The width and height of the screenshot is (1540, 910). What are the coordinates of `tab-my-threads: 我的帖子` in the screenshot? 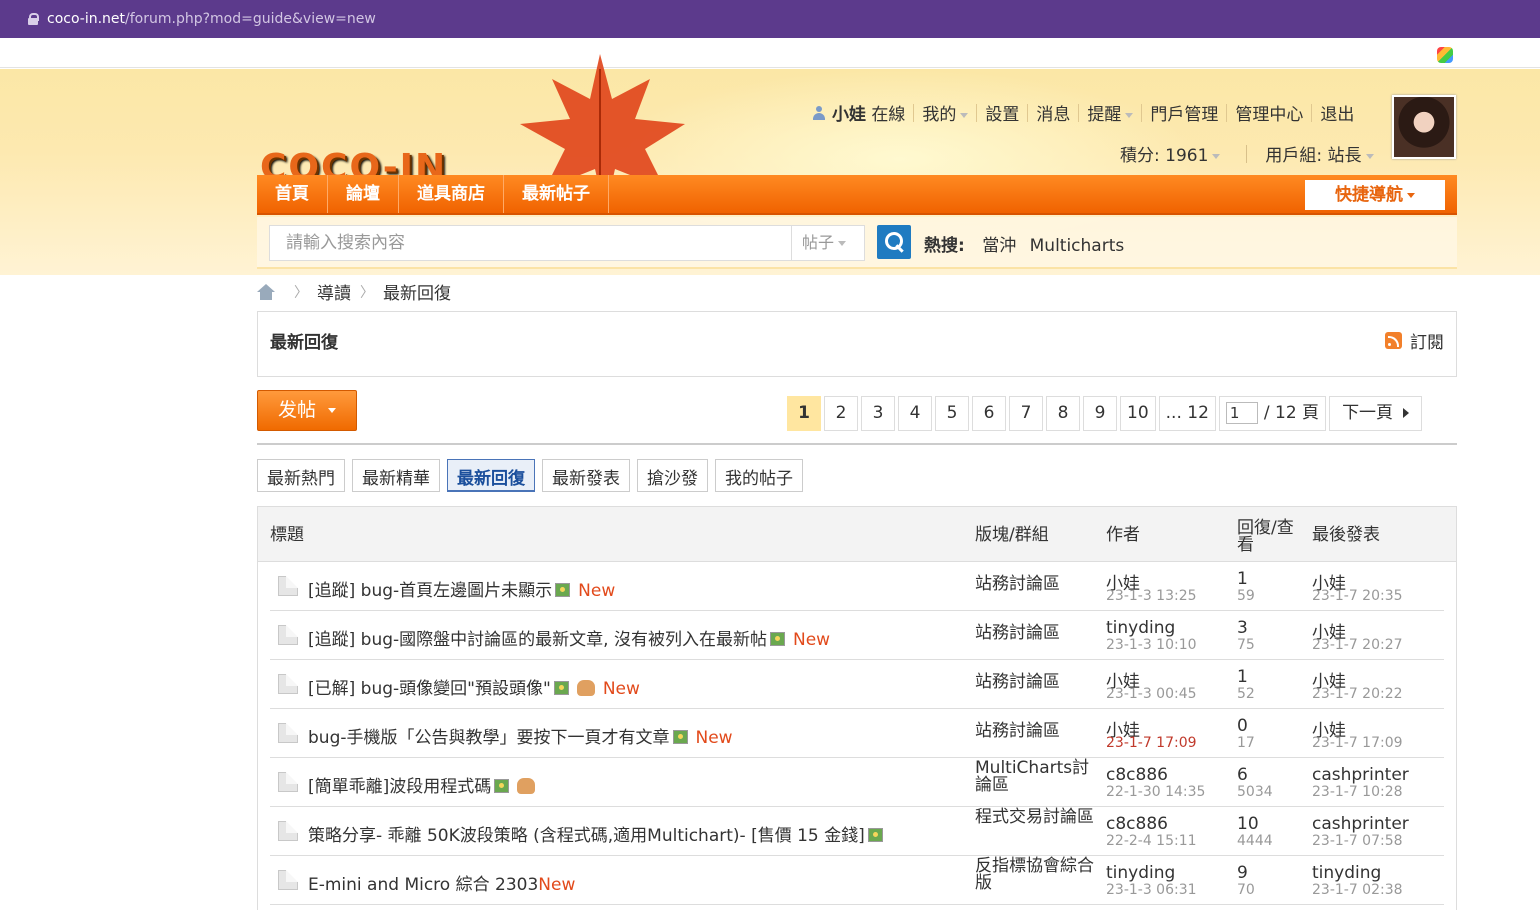 It's located at (759, 475).